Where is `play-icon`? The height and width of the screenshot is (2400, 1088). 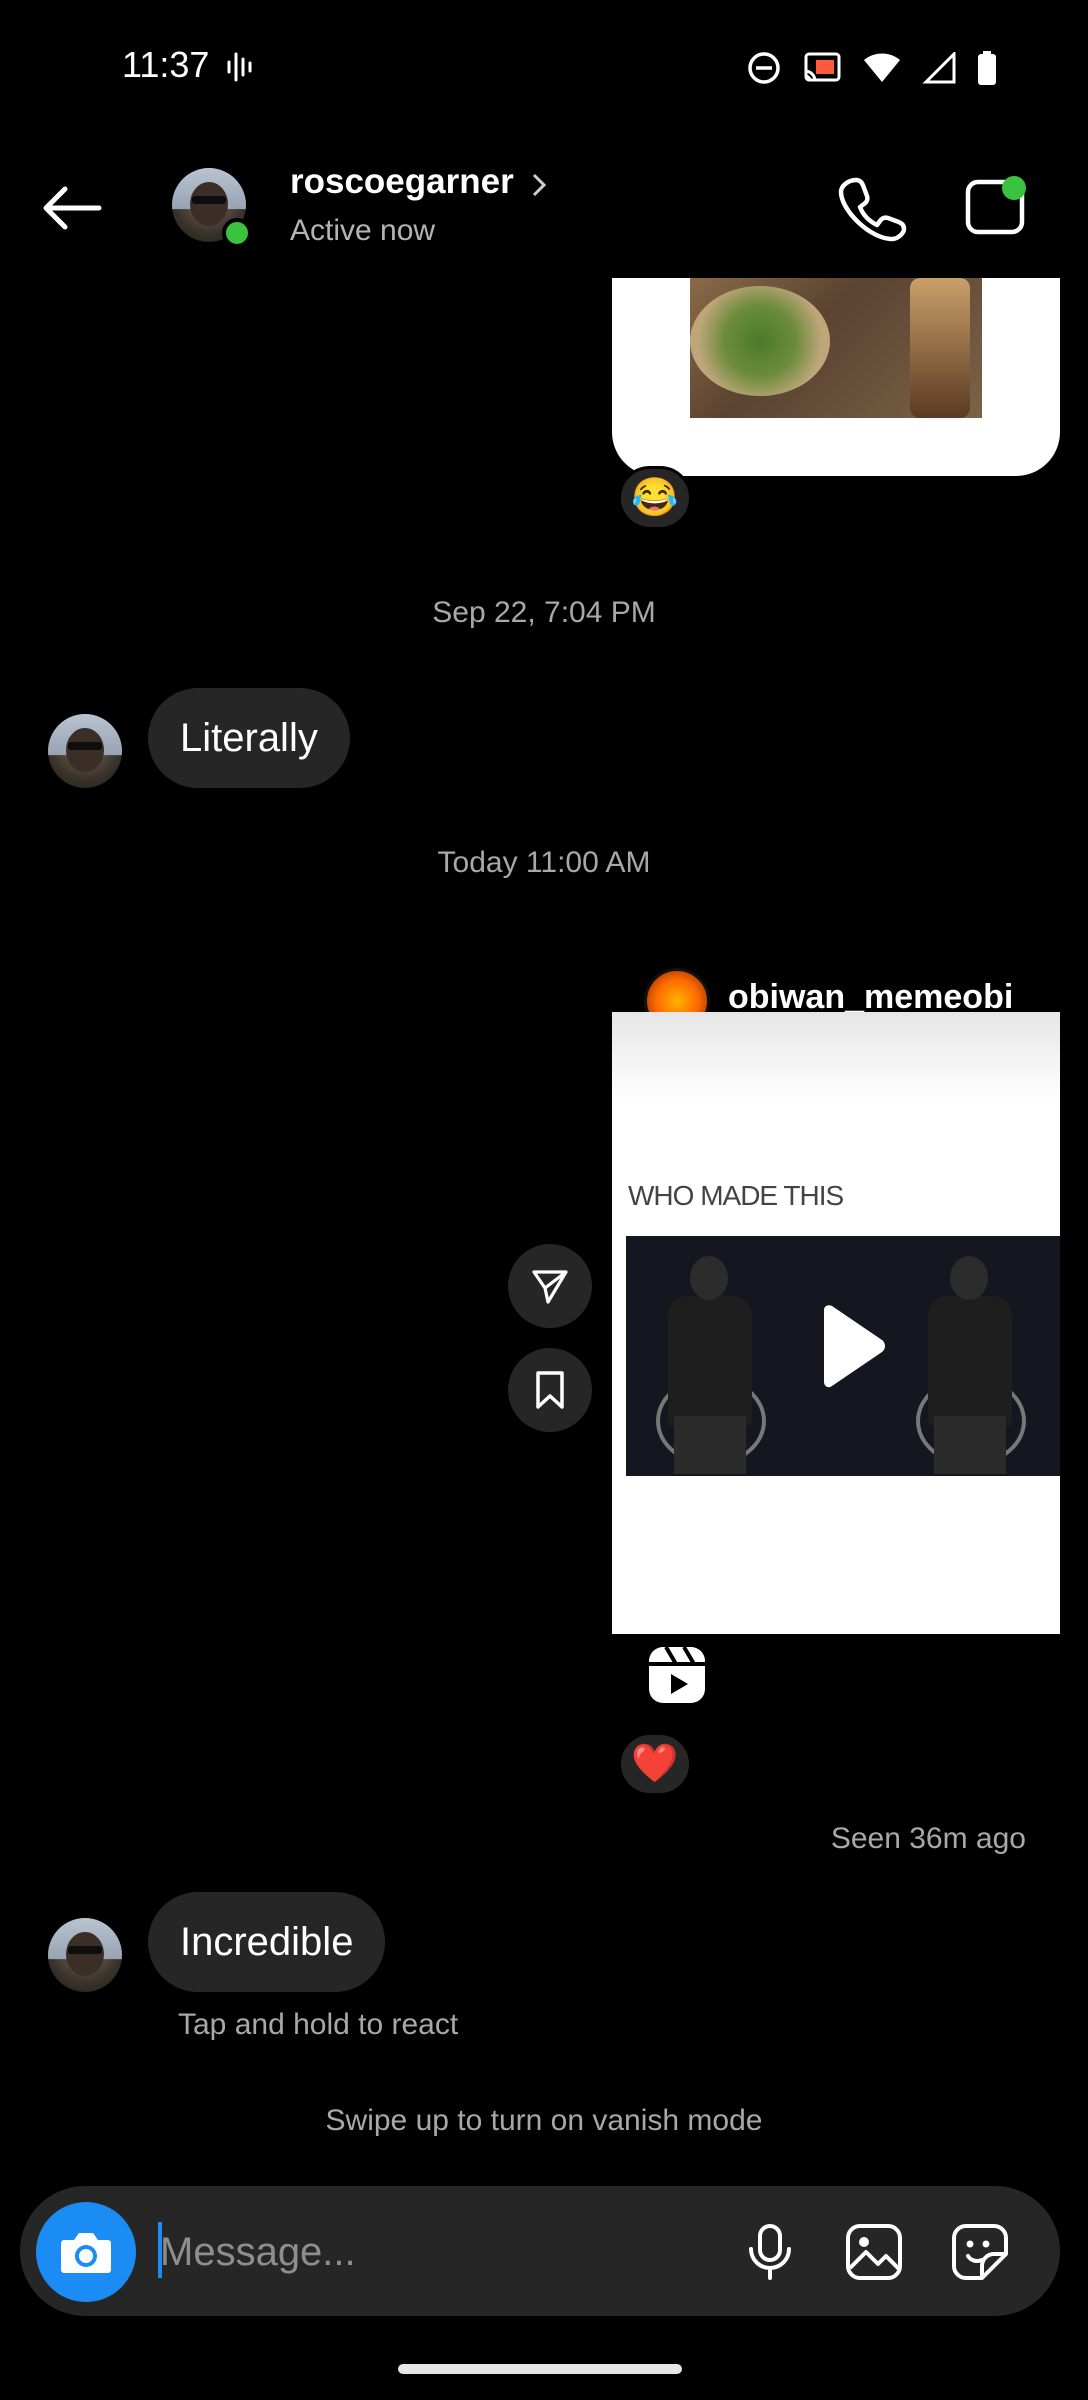 play-icon is located at coordinates (850, 1347).